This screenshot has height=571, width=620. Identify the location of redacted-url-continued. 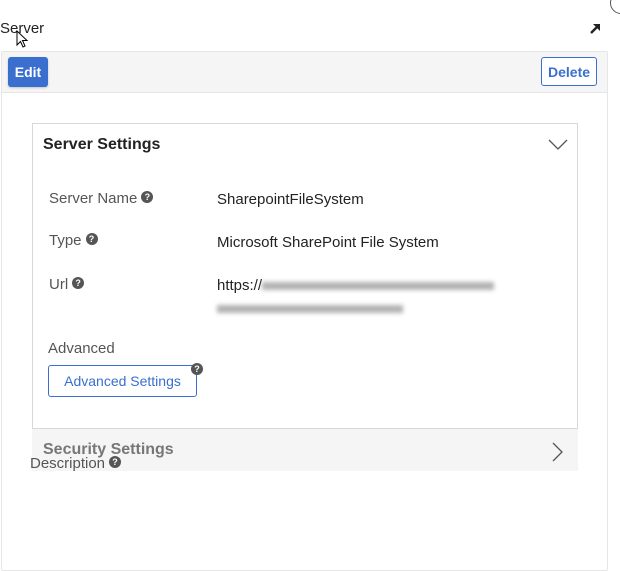
(310, 309).